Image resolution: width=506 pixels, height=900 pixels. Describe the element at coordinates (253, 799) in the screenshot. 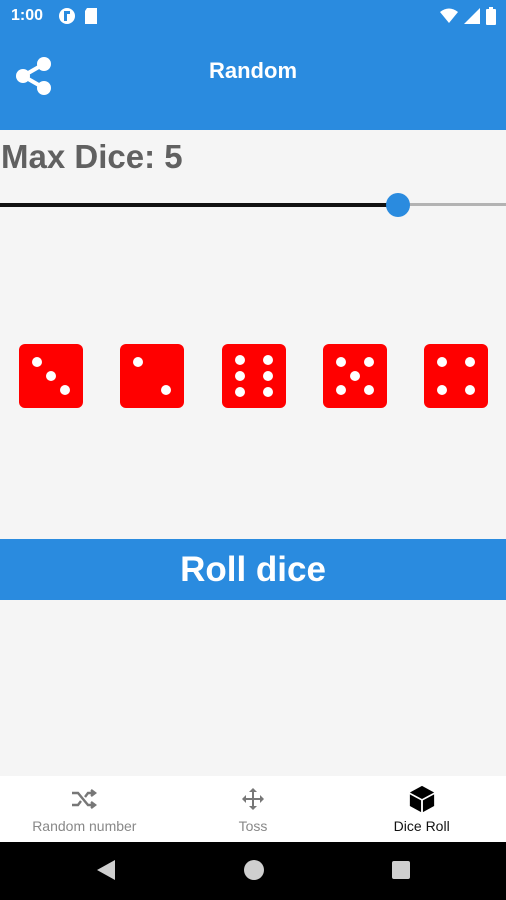

I see `move-icon` at that location.